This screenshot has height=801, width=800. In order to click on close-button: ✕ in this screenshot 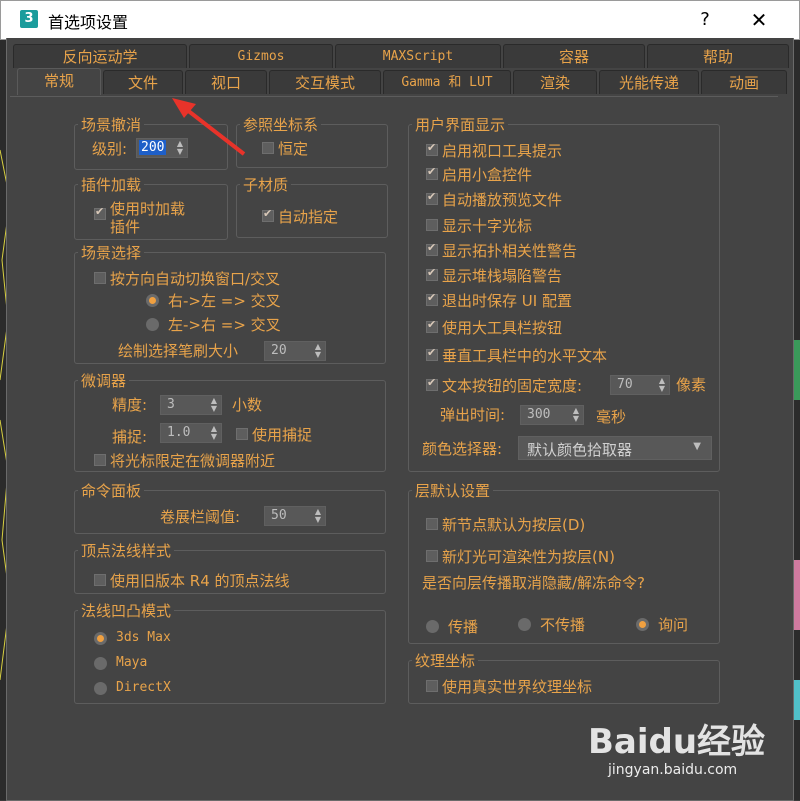, I will do `click(759, 20)`.